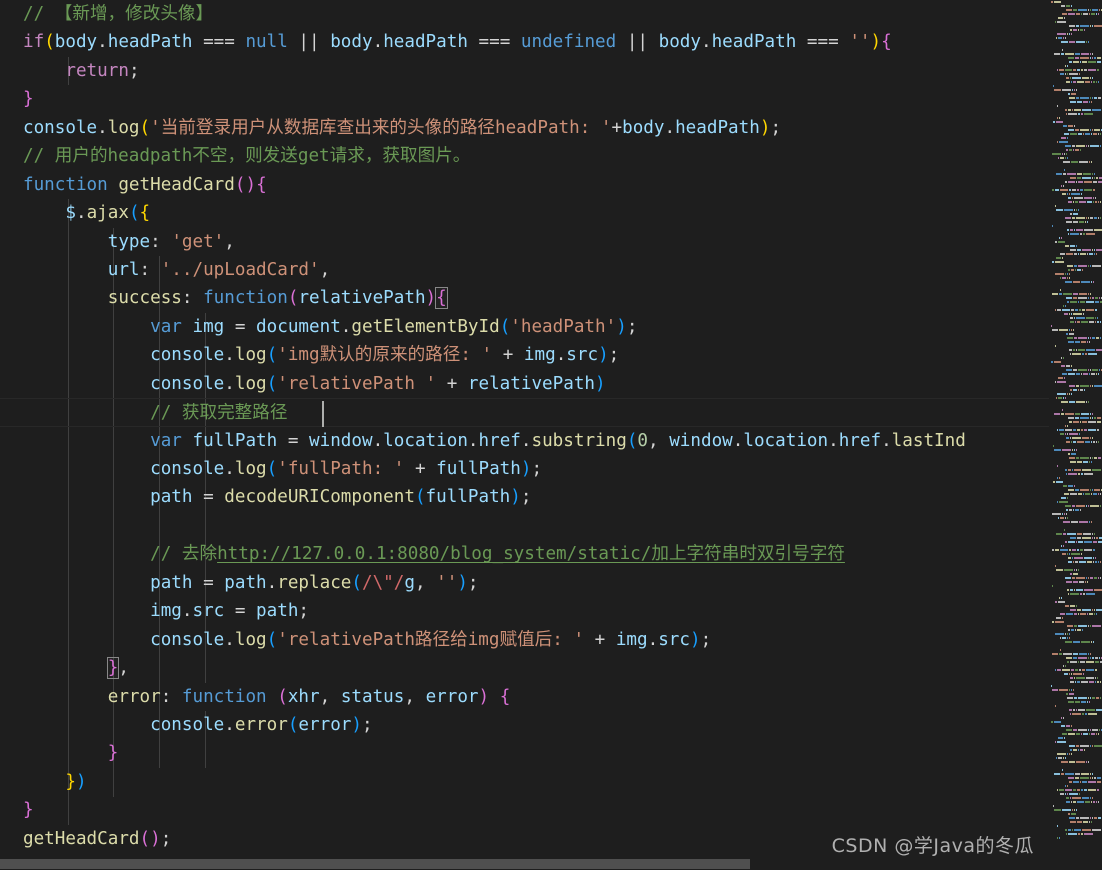 The height and width of the screenshot is (870, 1102). Describe the element at coordinates (524, 839) in the screenshot. I see `code-line: getHeadCard();` at that location.